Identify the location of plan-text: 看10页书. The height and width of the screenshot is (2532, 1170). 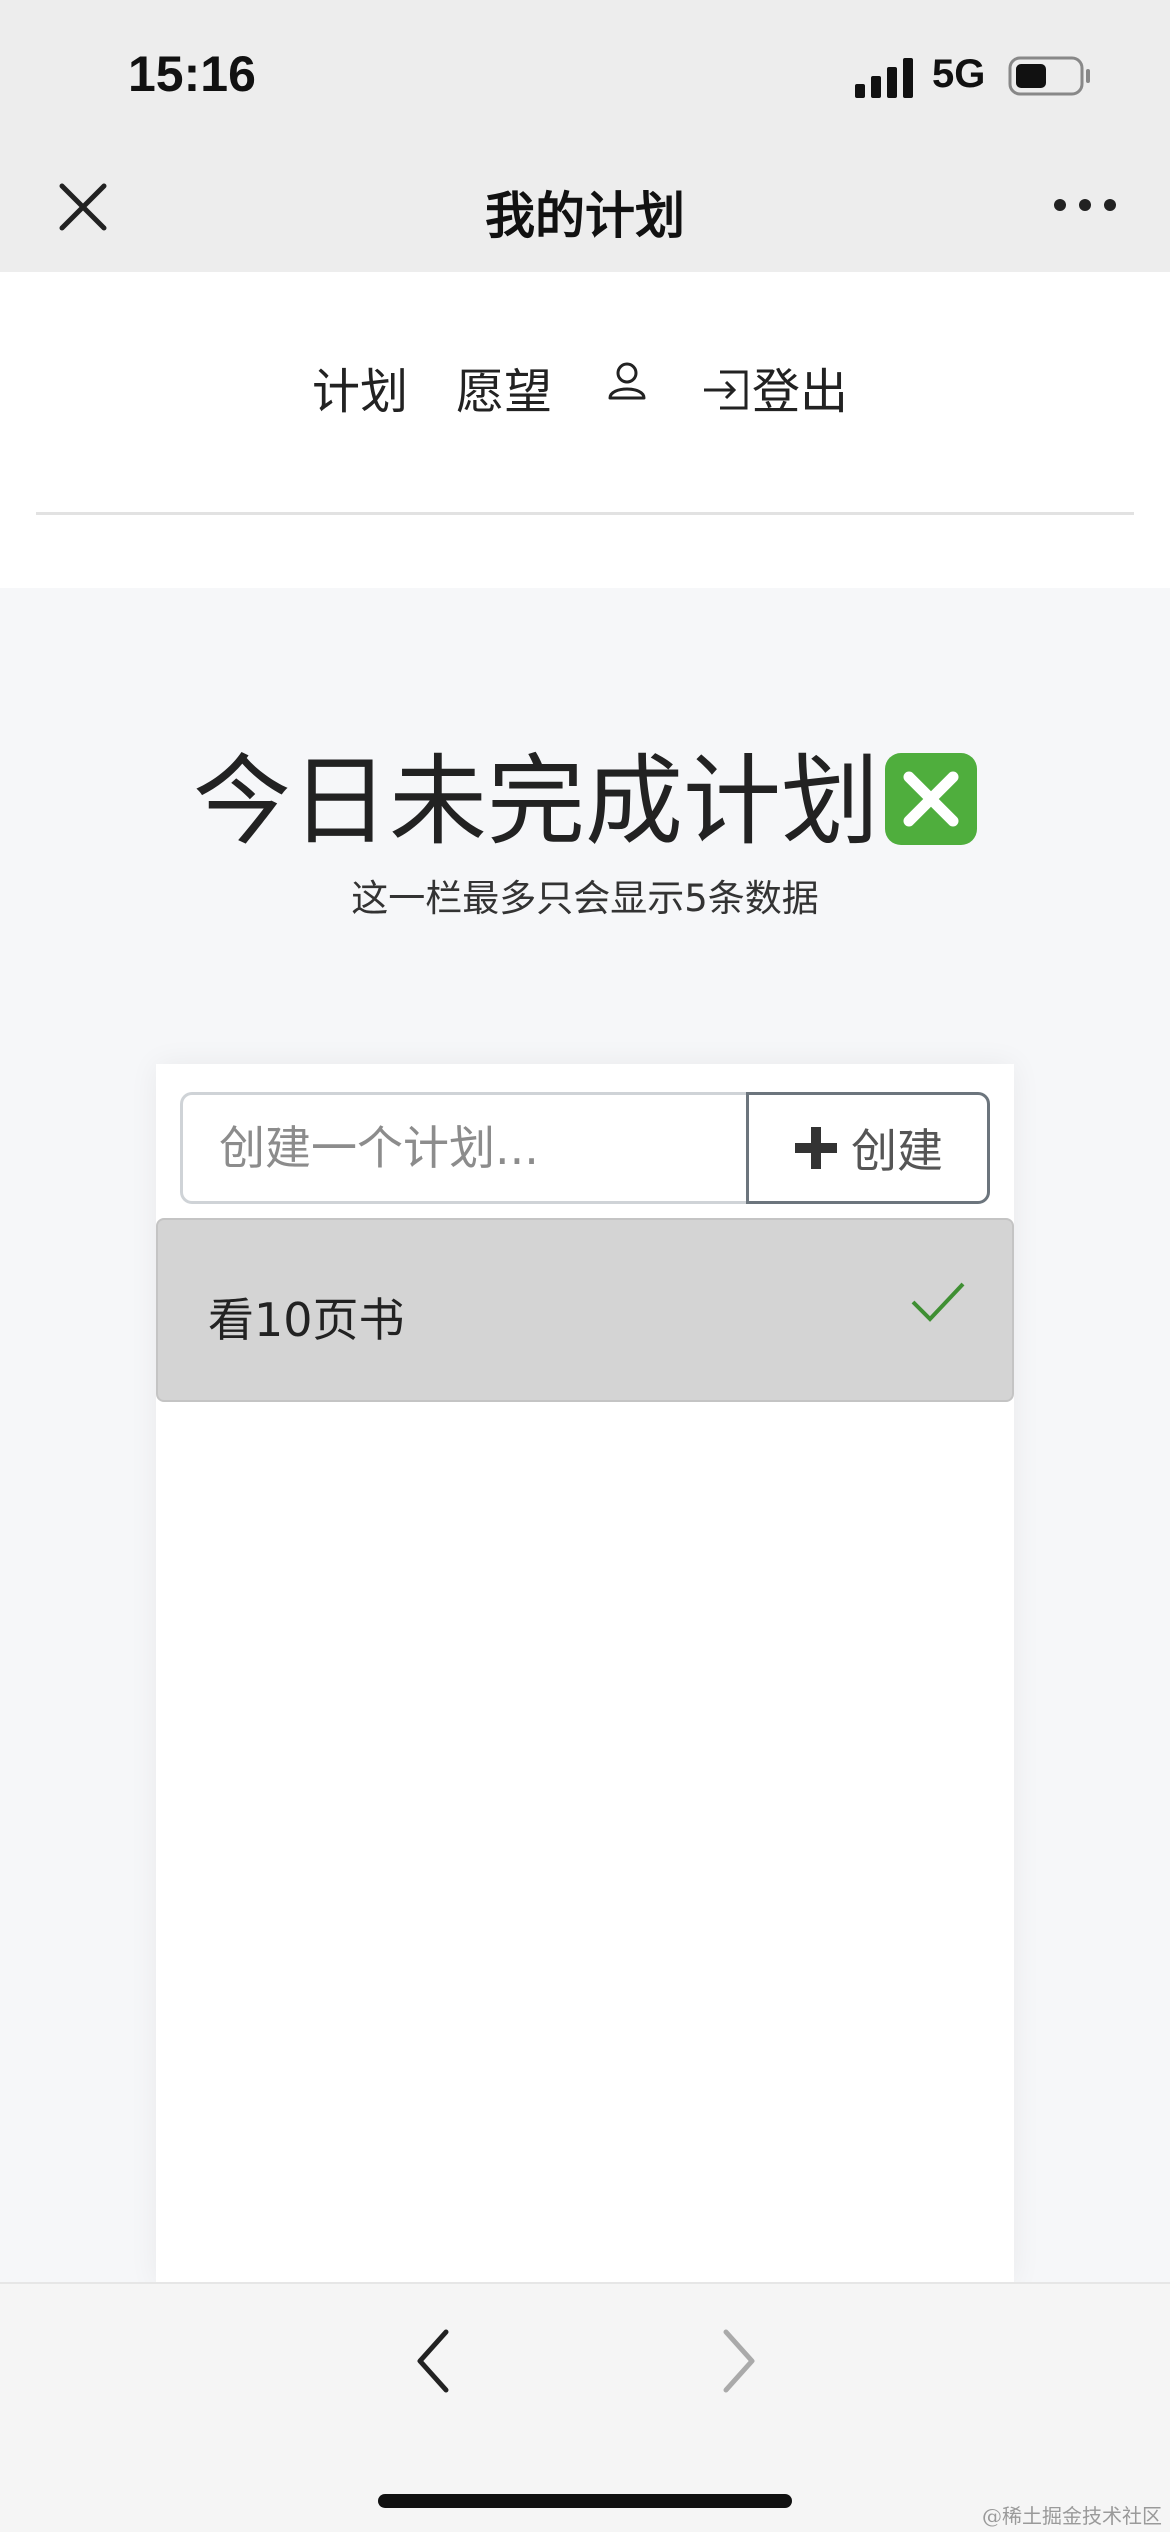
(306, 1320).